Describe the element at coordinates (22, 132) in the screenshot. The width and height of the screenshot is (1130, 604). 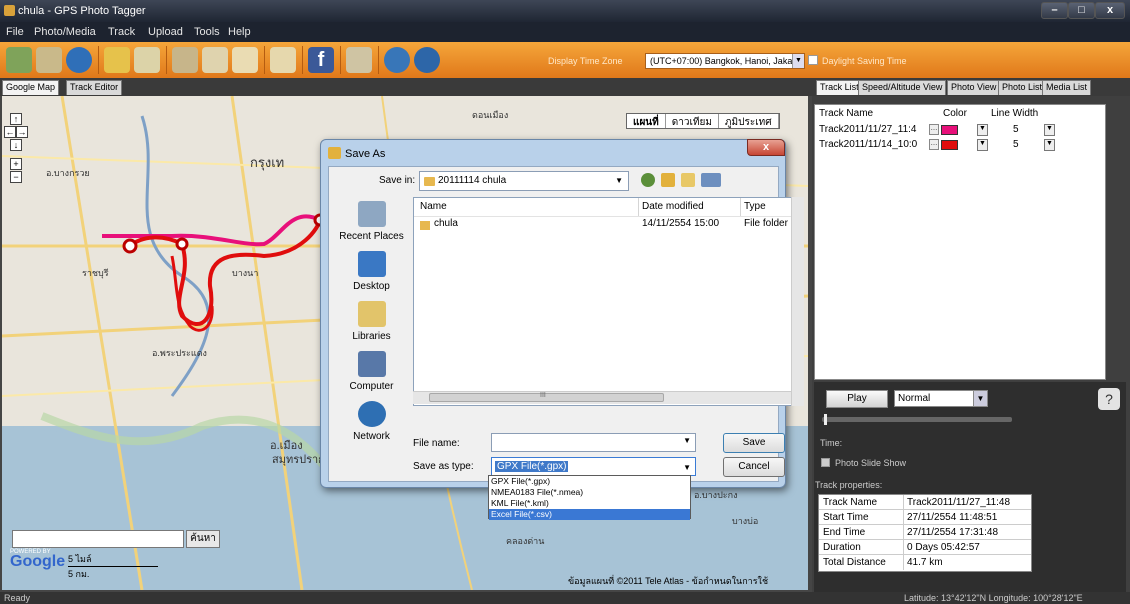
I see `pan-right-icon: →` at that location.